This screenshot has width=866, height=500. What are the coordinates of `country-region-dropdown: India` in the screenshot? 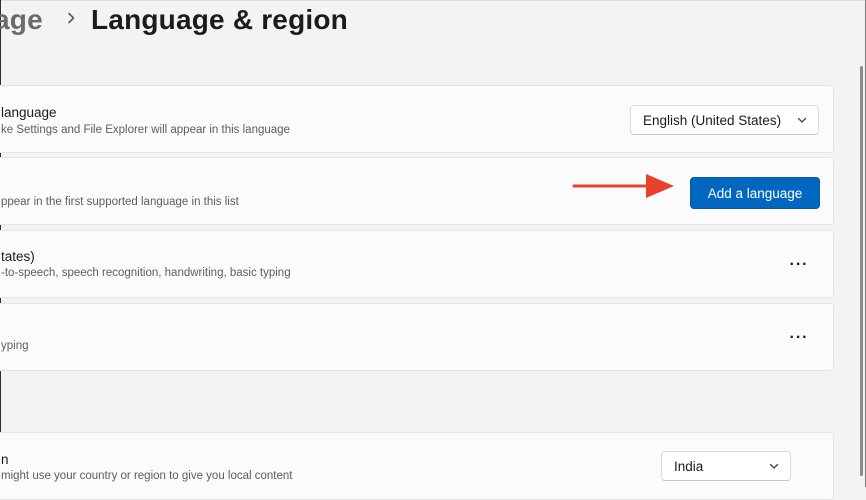 It's located at (726, 466).